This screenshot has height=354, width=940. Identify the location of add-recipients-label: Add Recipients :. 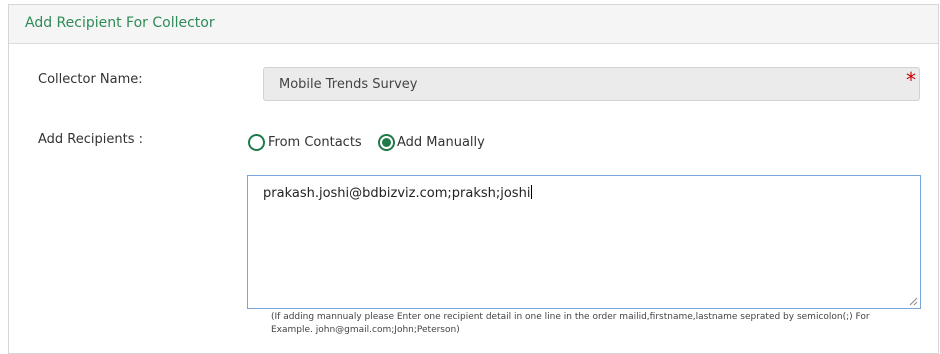
(90, 139).